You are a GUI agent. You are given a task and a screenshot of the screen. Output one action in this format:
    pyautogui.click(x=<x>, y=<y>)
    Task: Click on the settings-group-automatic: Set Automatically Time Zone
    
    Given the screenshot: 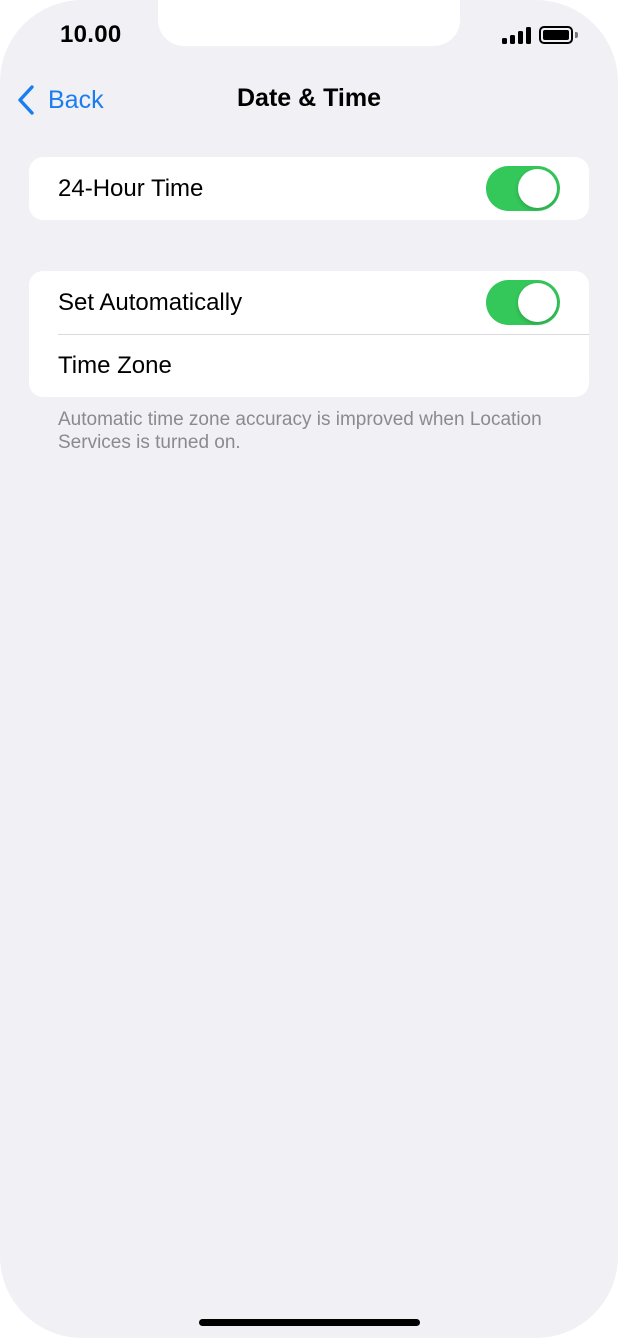 What is the action you would take?
    pyautogui.click(x=309, y=334)
    